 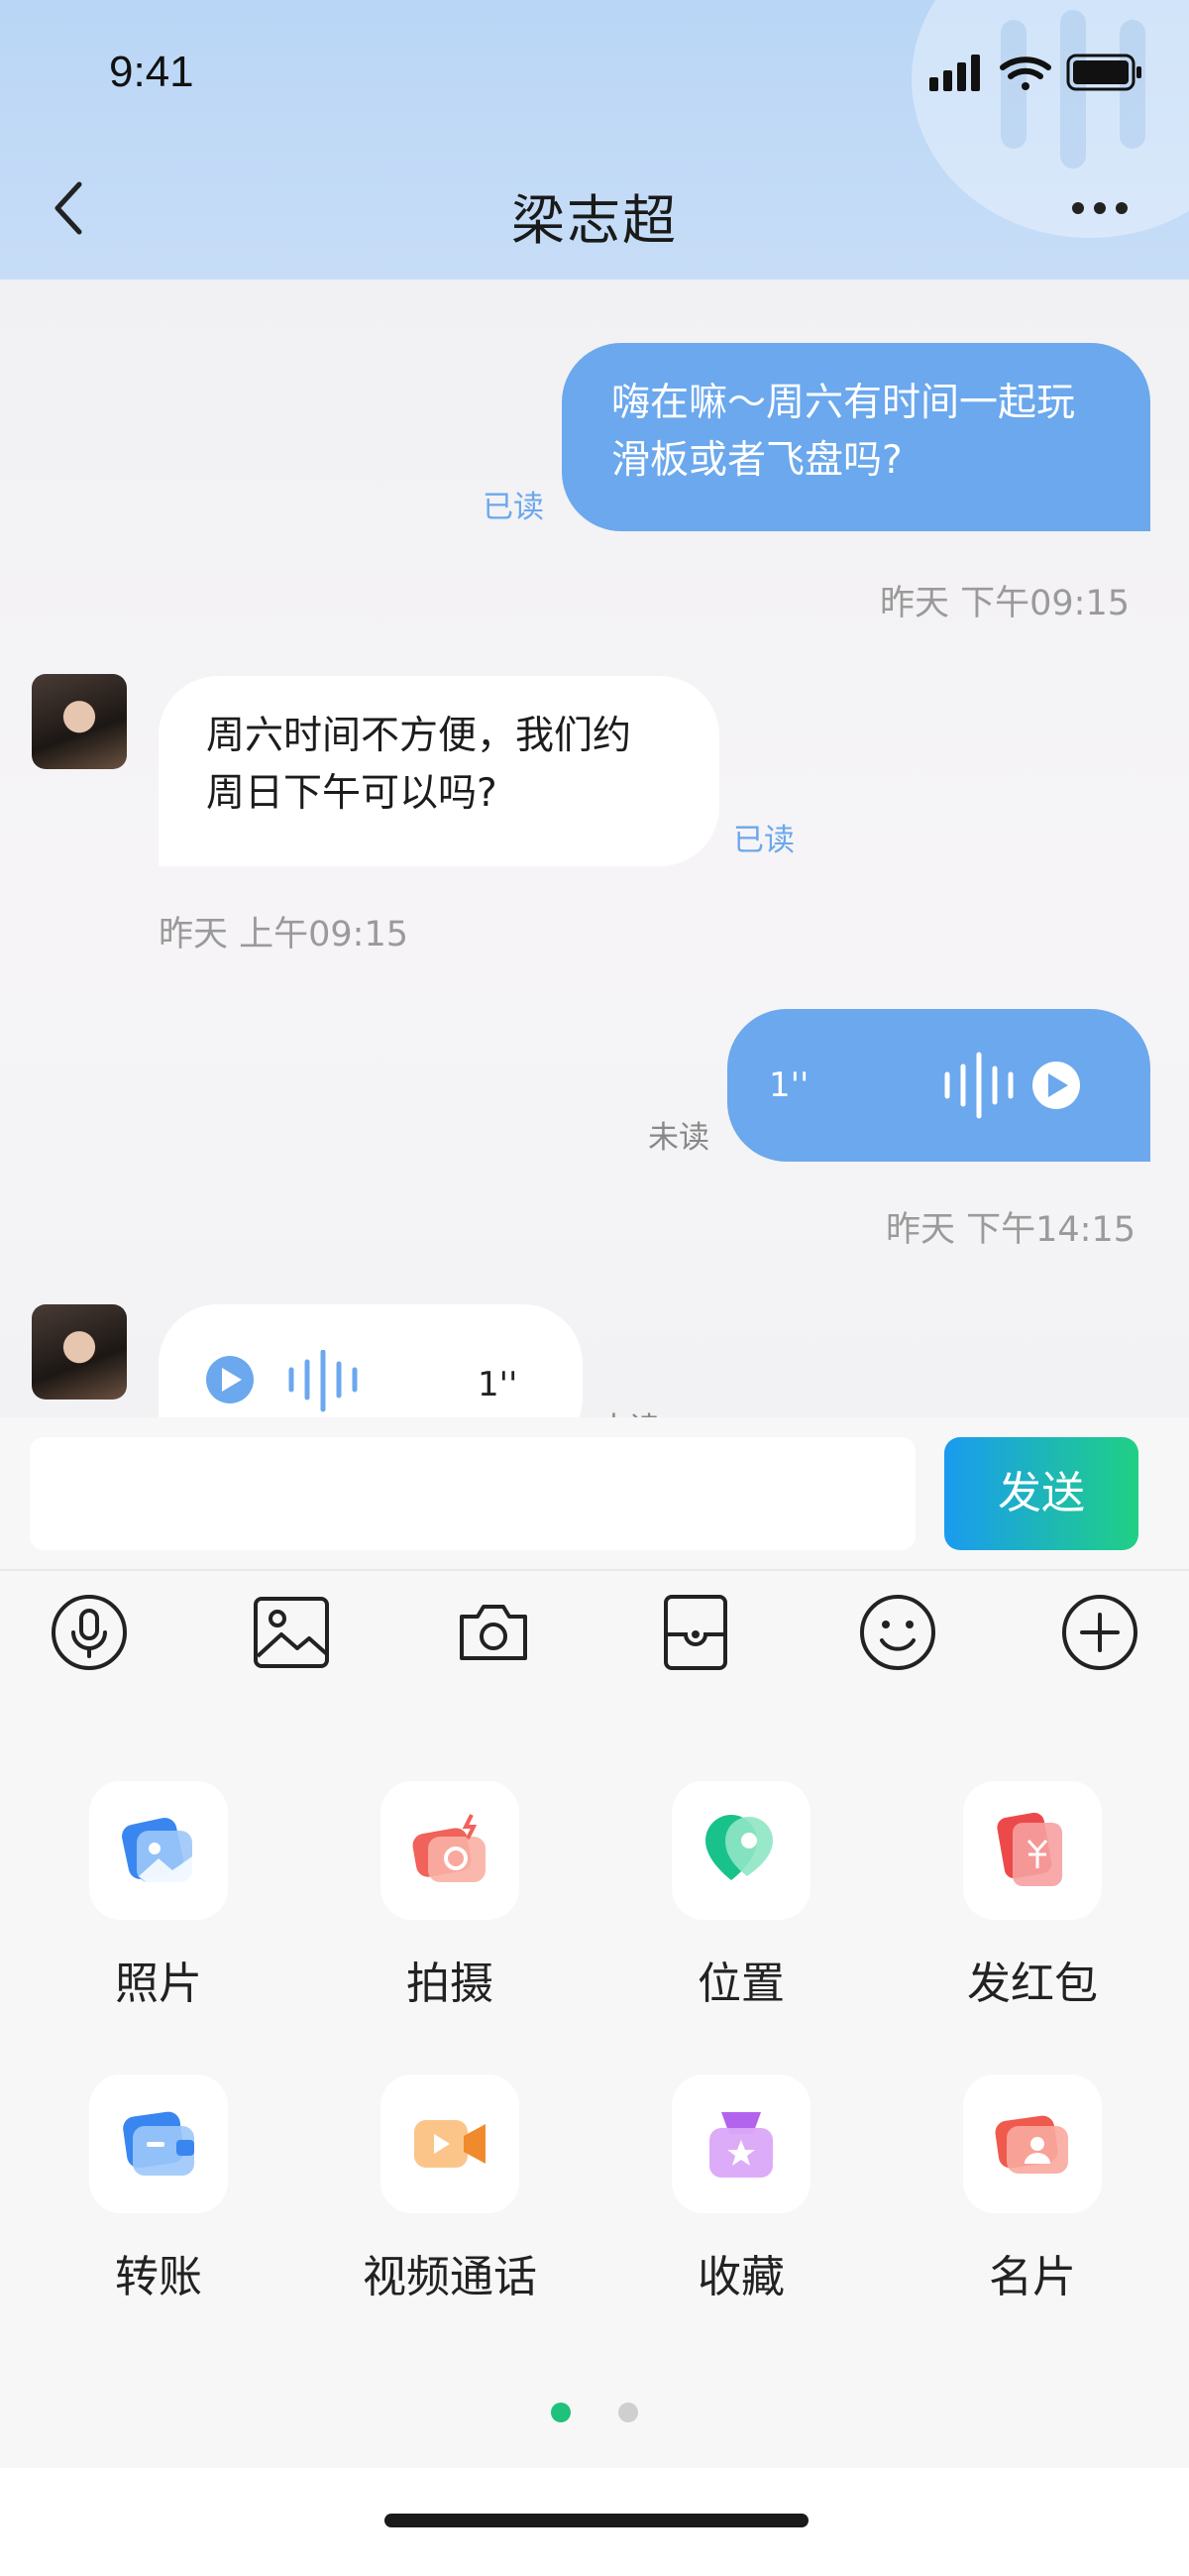 What do you see at coordinates (449, 1848) in the screenshot?
I see `camera-shoot-icon` at bounding box center [449, 1848].